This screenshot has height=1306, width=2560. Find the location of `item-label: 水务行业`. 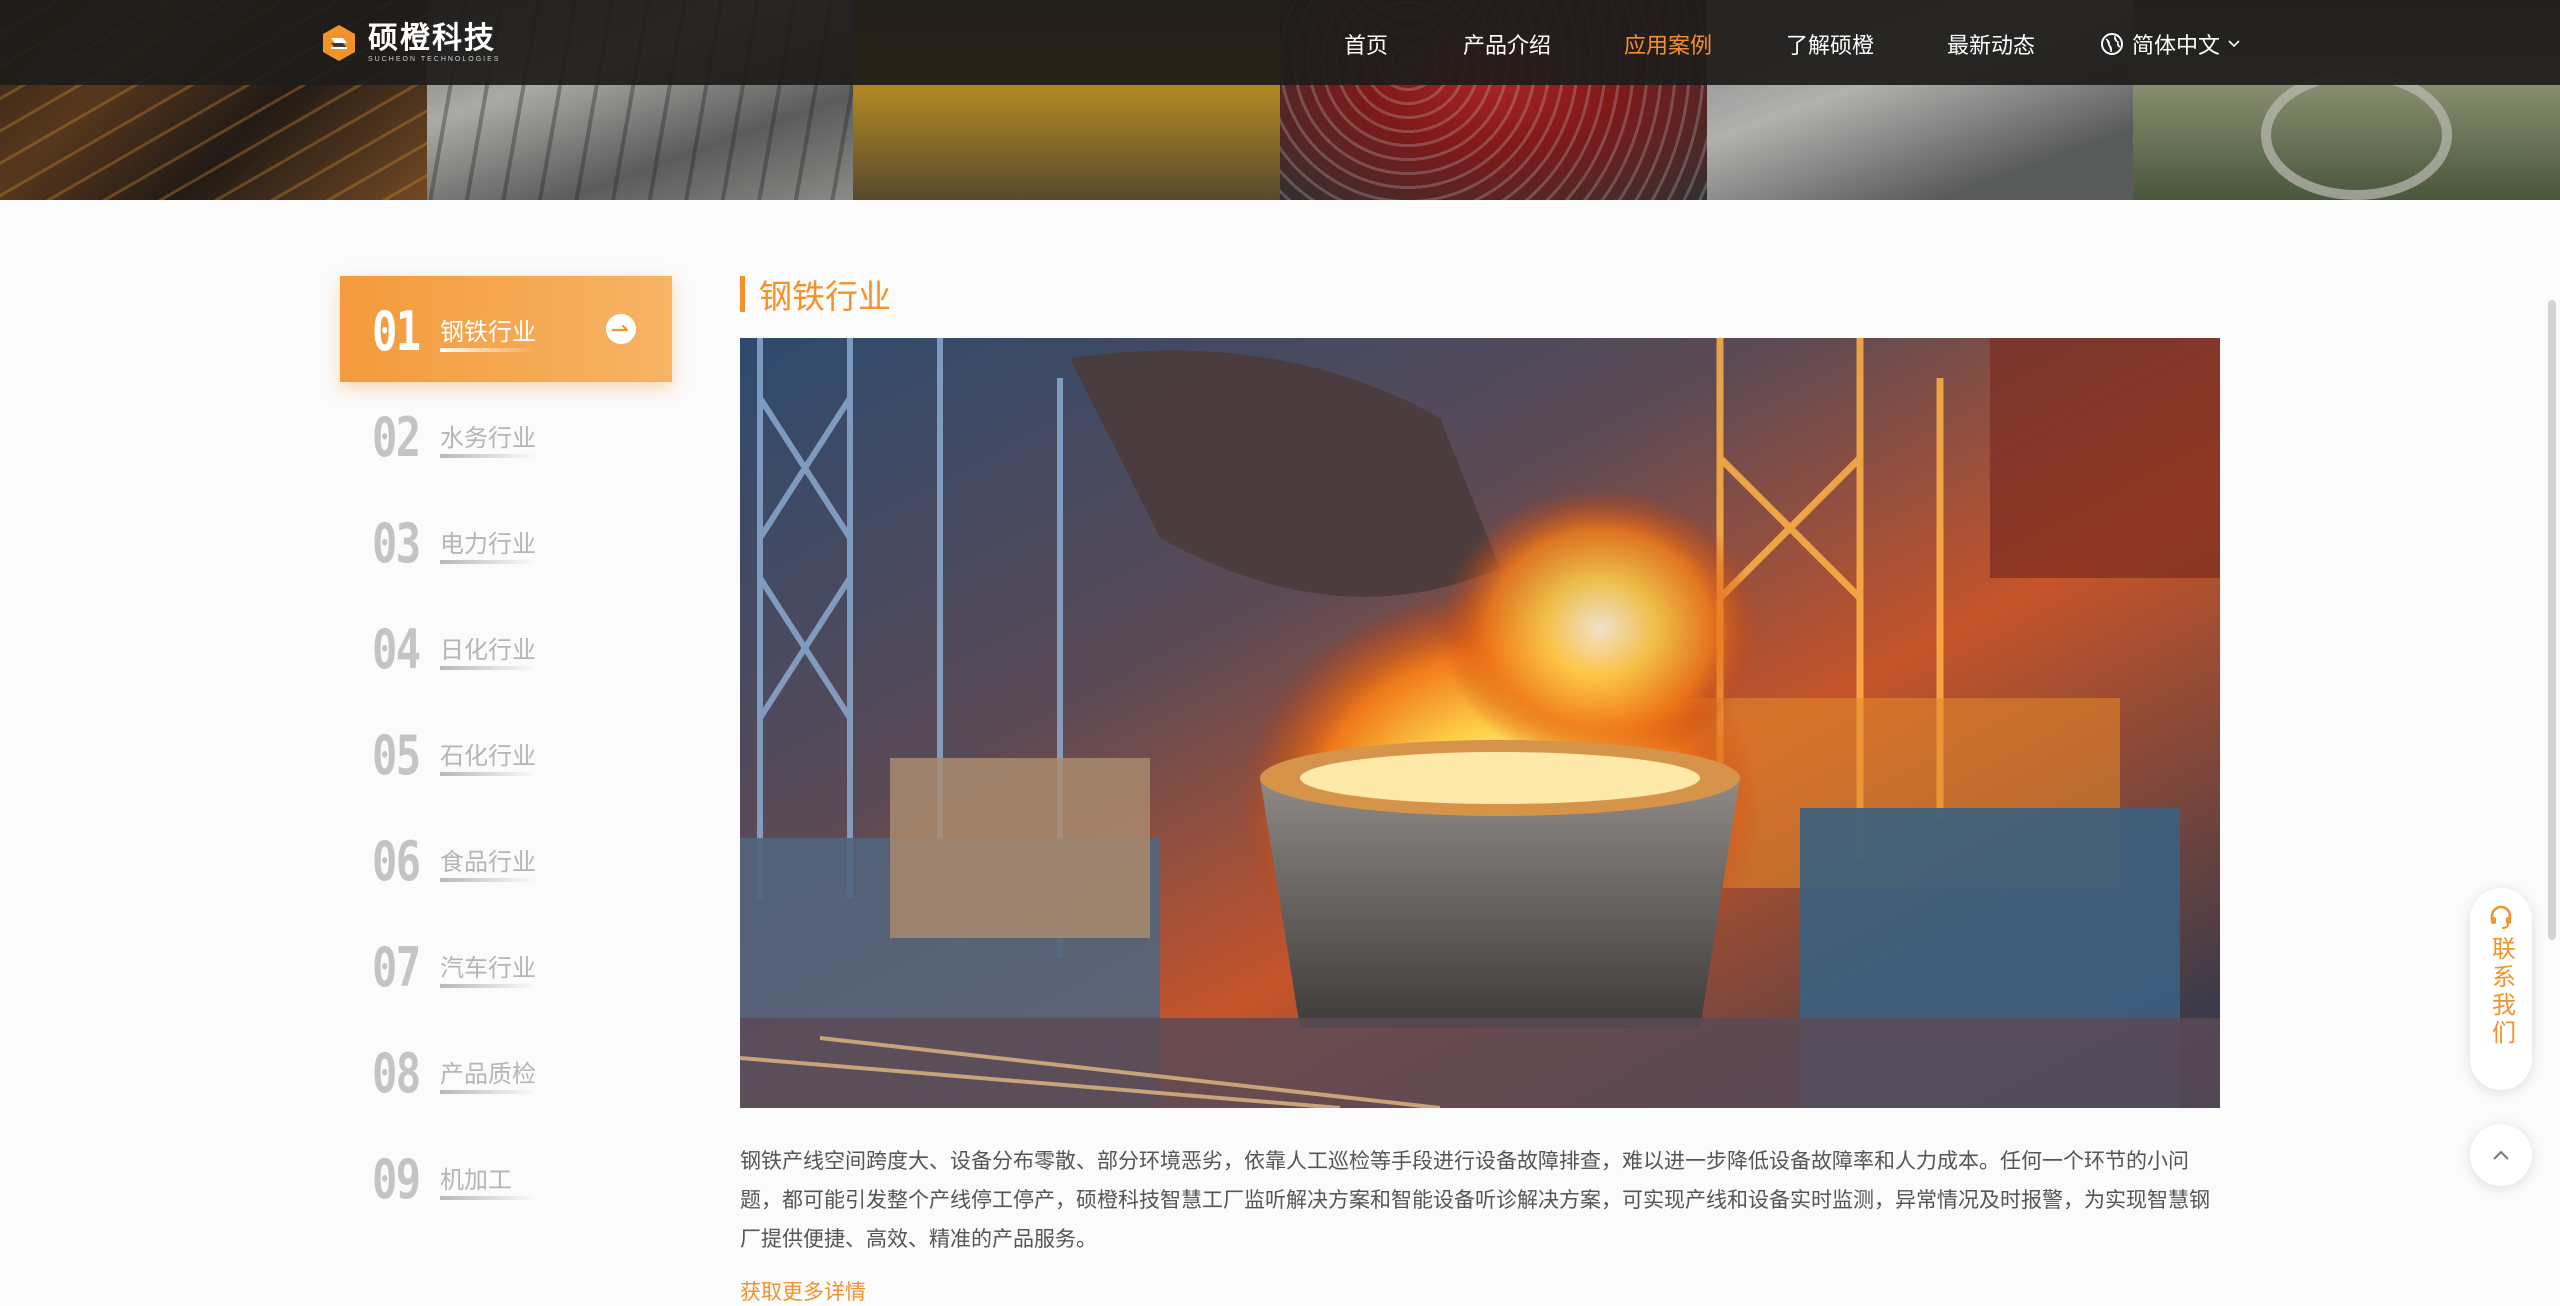

item-label: 水务行业 is located at coordinates (488, 438).